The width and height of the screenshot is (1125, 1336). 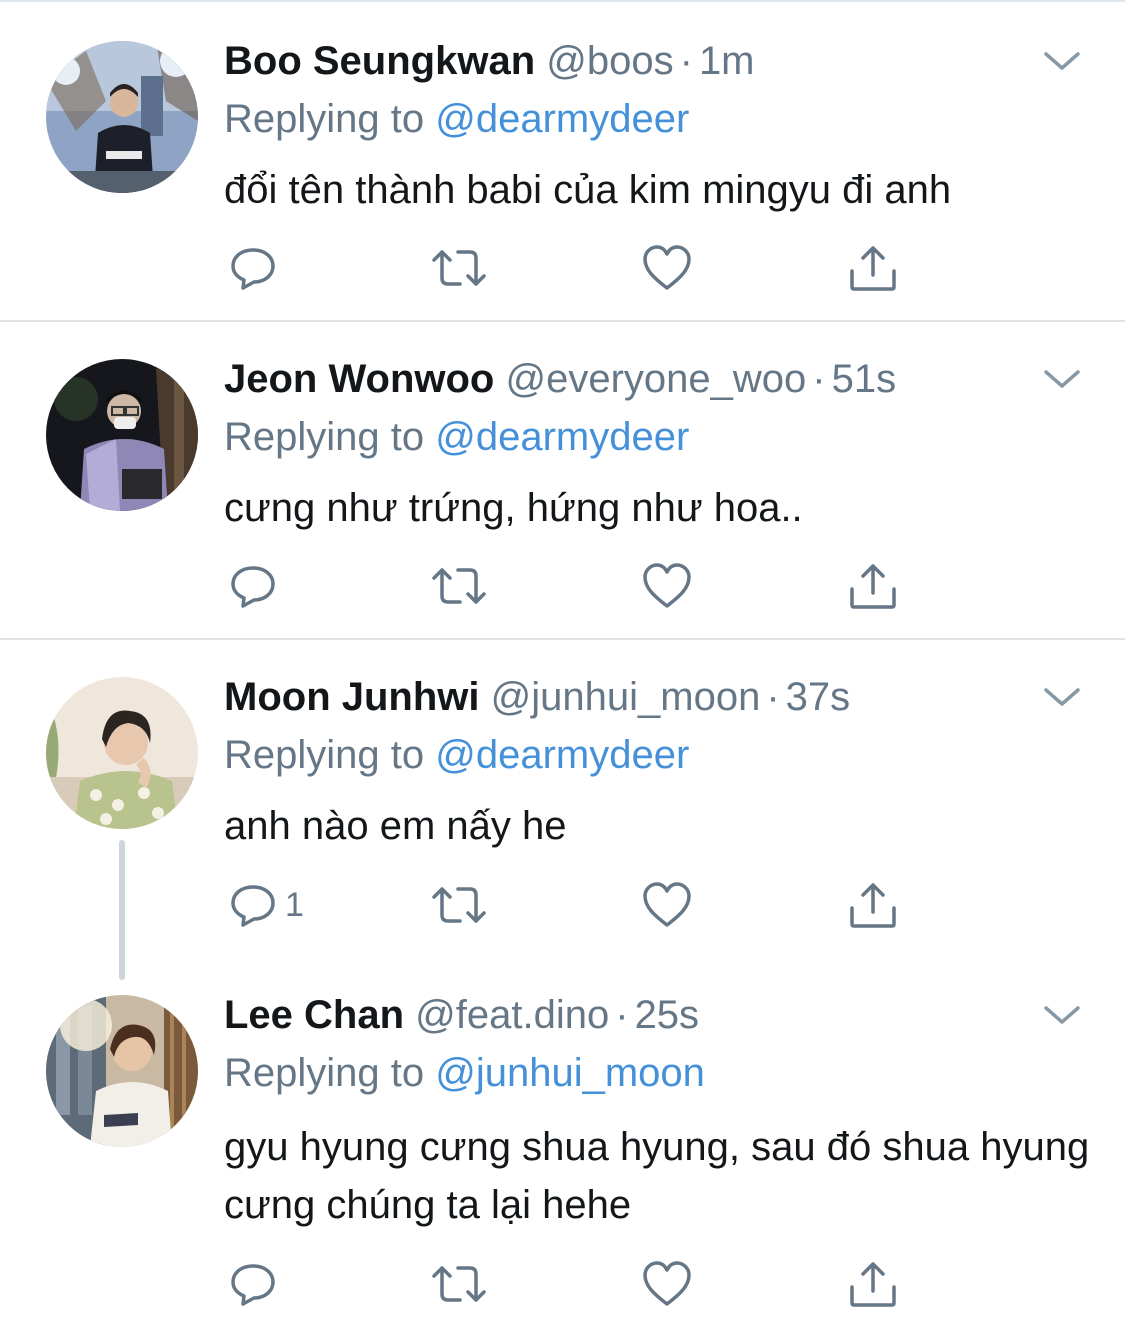 I want to click on tweet-text: đổi tên thành babi của kim mingyu đi anh, so click(x=588, y=190).